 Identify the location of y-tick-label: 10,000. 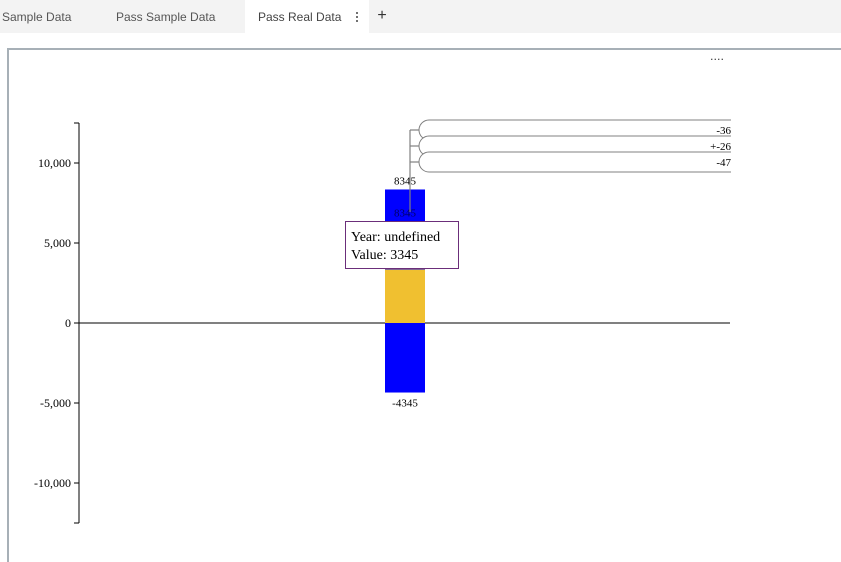
(54, 163).